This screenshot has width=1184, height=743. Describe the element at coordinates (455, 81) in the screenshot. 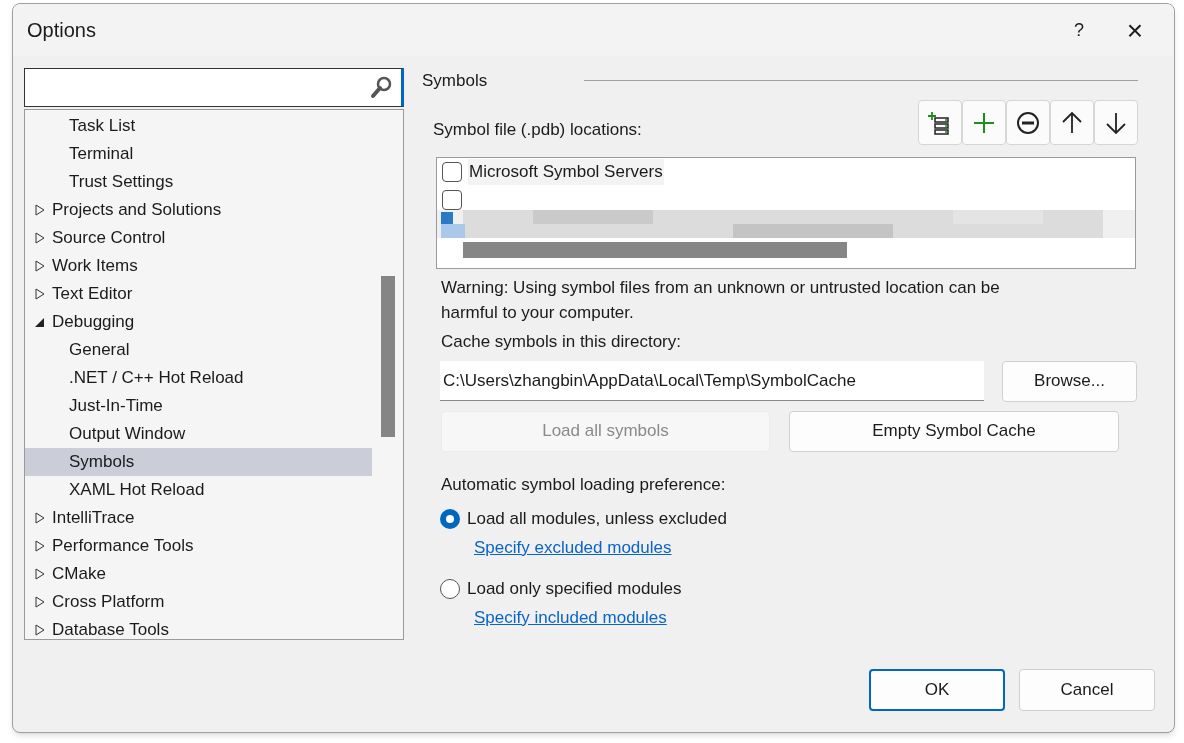

I see `section-title: Symbols` at that location.